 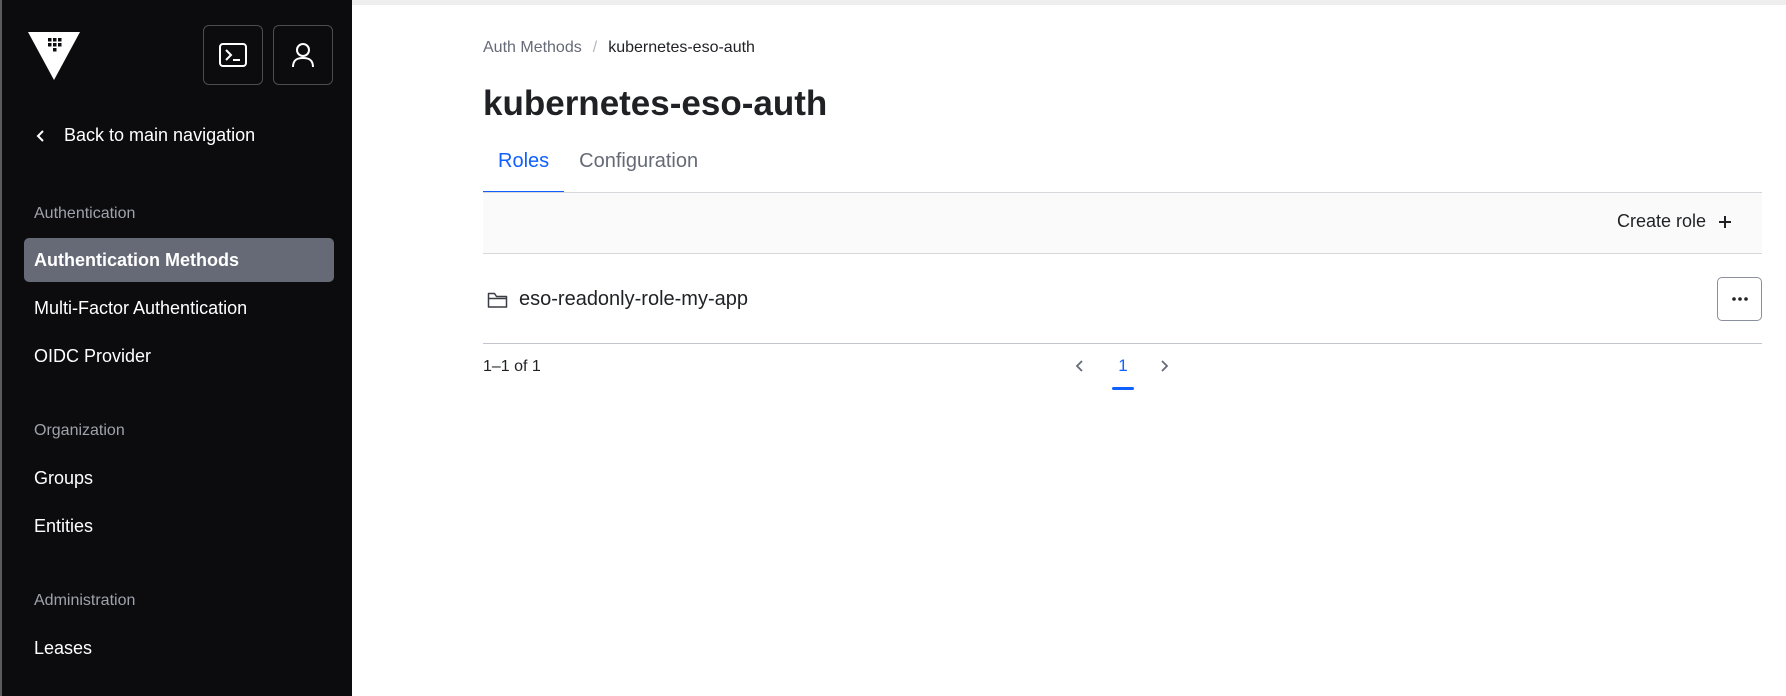 I want to click on ellipsis-icon, so click(x=1739, y=299).